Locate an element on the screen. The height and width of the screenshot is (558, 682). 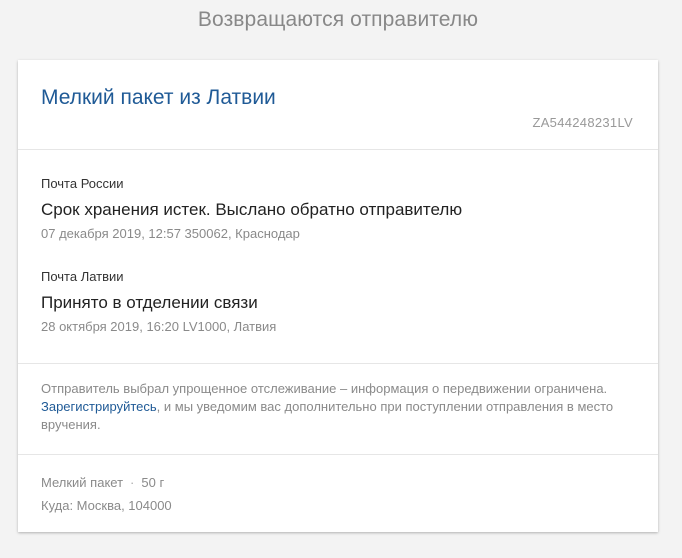
parcel-details: Мелкий пакет · 50 г Куда: Москва, 104000 is located at coordinates (338, 493).